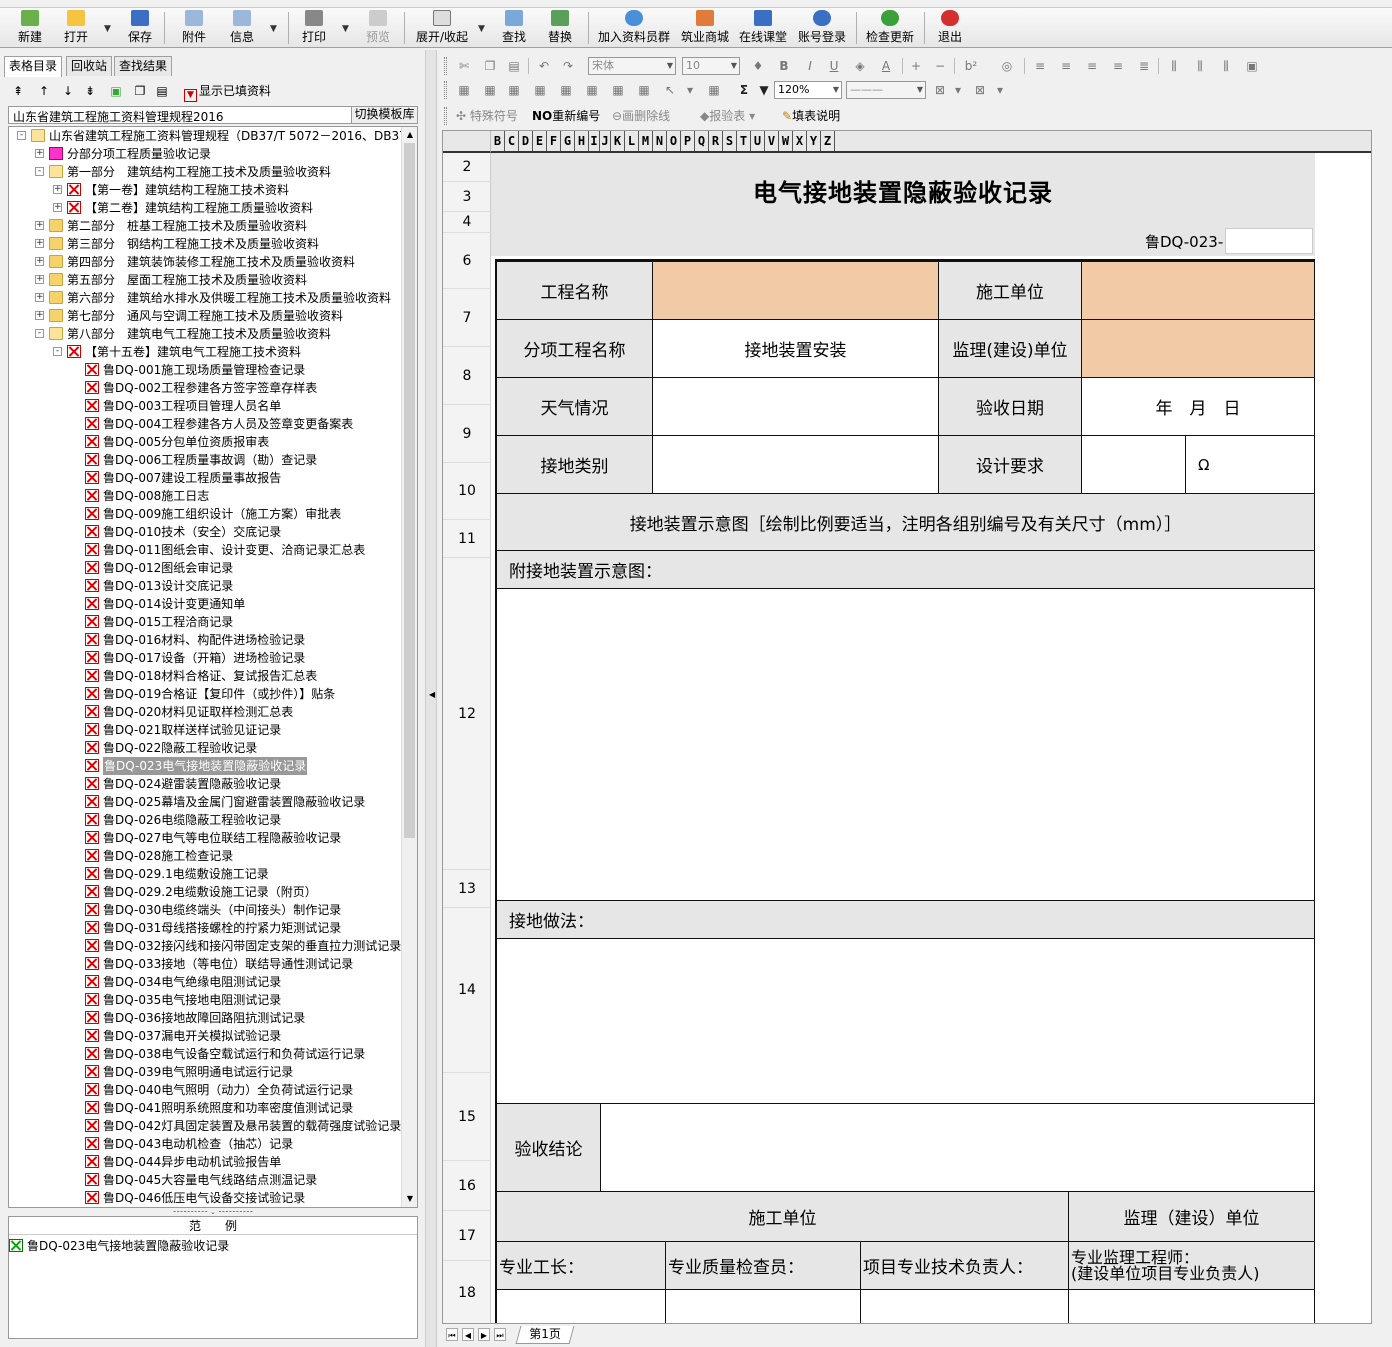  I want to click on tree-item: 鲁DQ-026电缆隐蔽工程验收记录, so click(205, 820).